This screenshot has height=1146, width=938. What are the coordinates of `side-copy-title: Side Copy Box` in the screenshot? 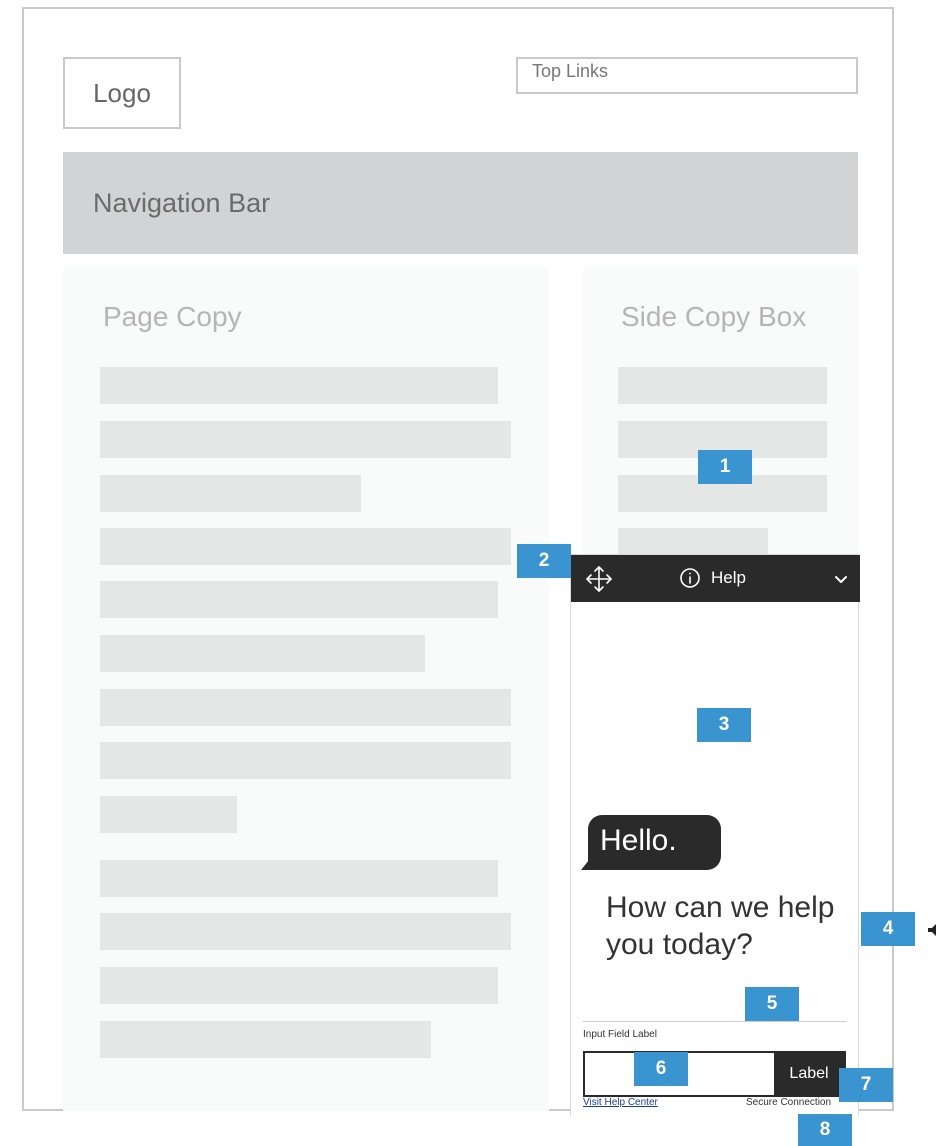 It's located at (714, 316).